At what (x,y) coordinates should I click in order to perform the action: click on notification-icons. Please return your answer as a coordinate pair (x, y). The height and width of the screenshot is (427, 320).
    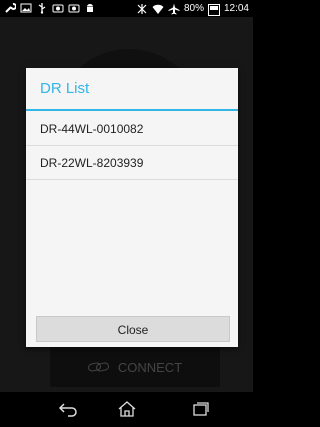
    Looking at the image, I should click on (50, 8).